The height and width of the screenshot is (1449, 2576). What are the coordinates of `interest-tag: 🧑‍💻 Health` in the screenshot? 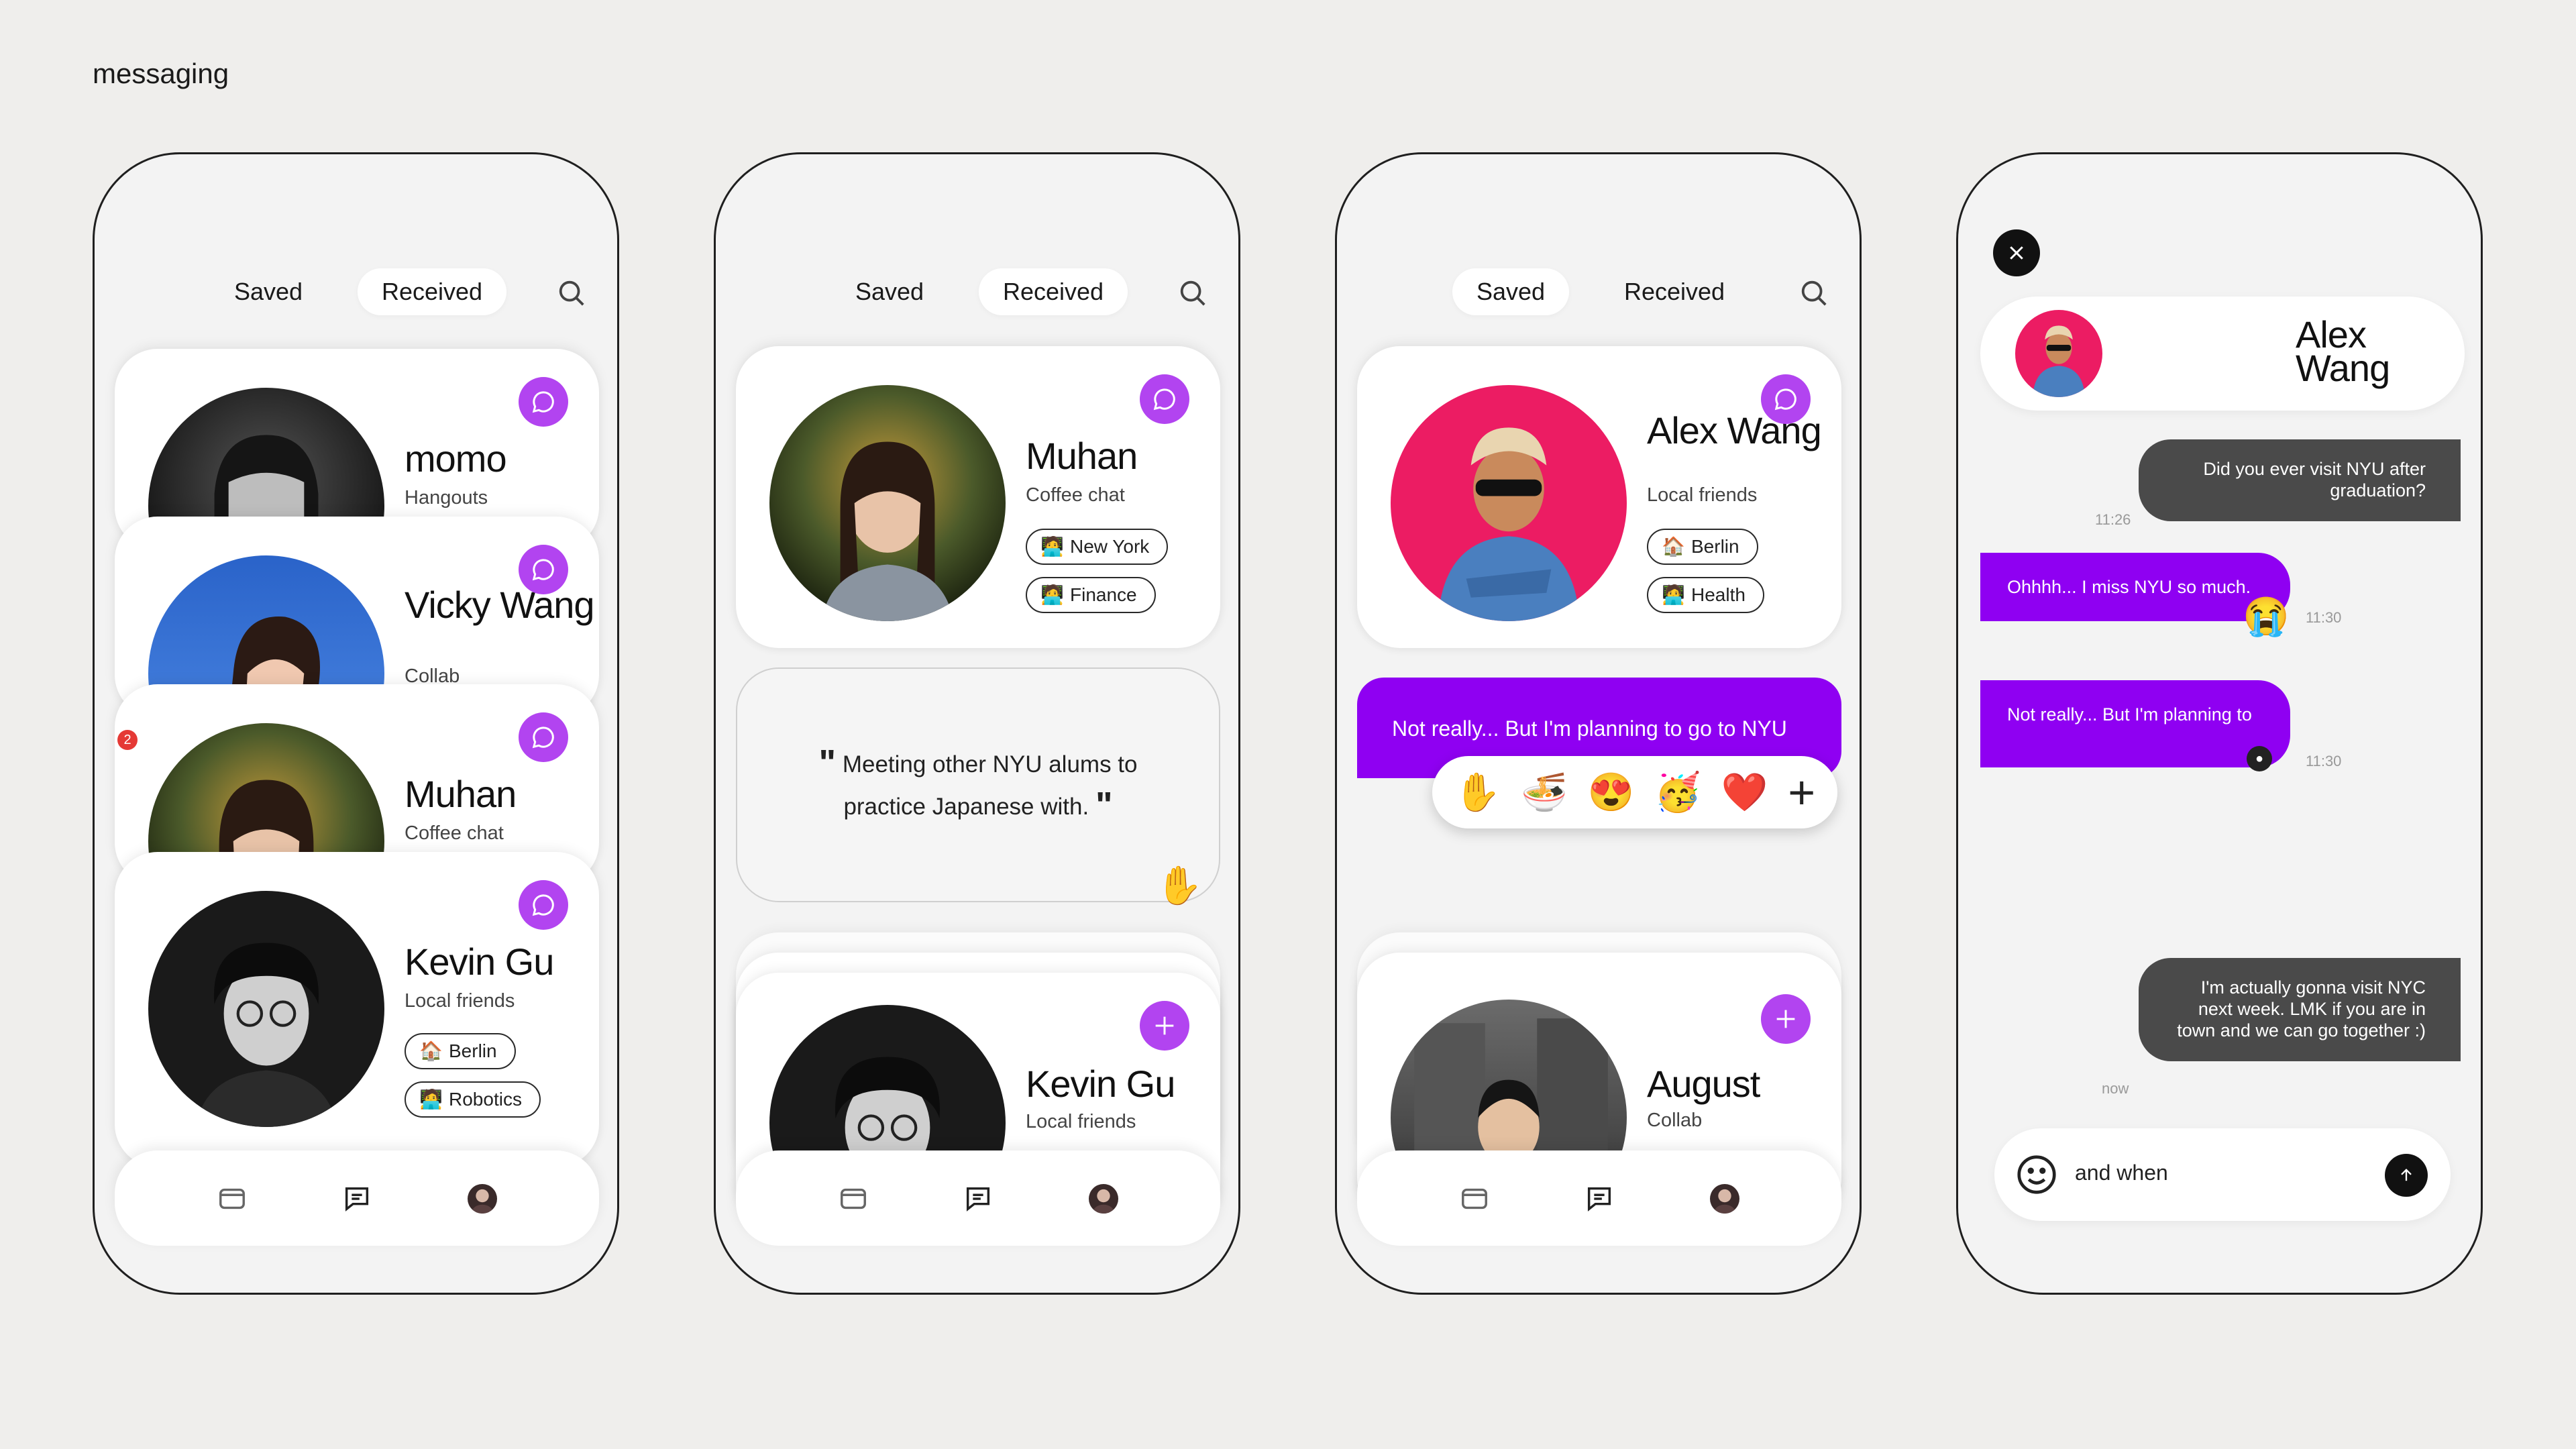 It's located at (1705, 595).